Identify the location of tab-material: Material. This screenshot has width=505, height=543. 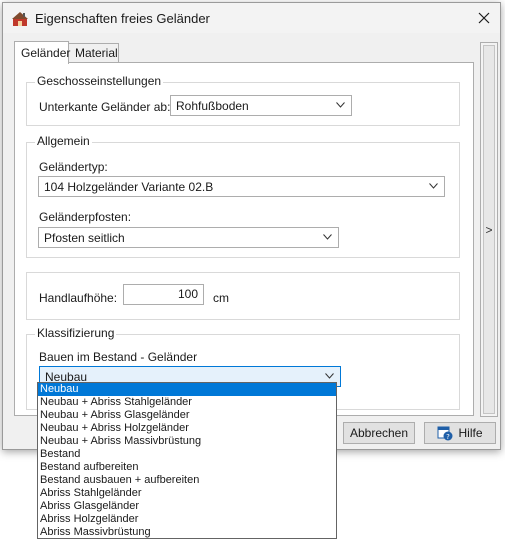
(93, 53).